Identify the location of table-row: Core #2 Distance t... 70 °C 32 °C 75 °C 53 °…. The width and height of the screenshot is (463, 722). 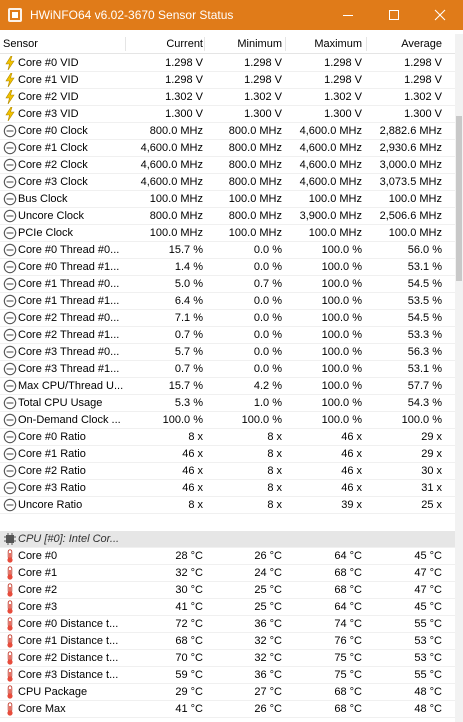
(227, 658).